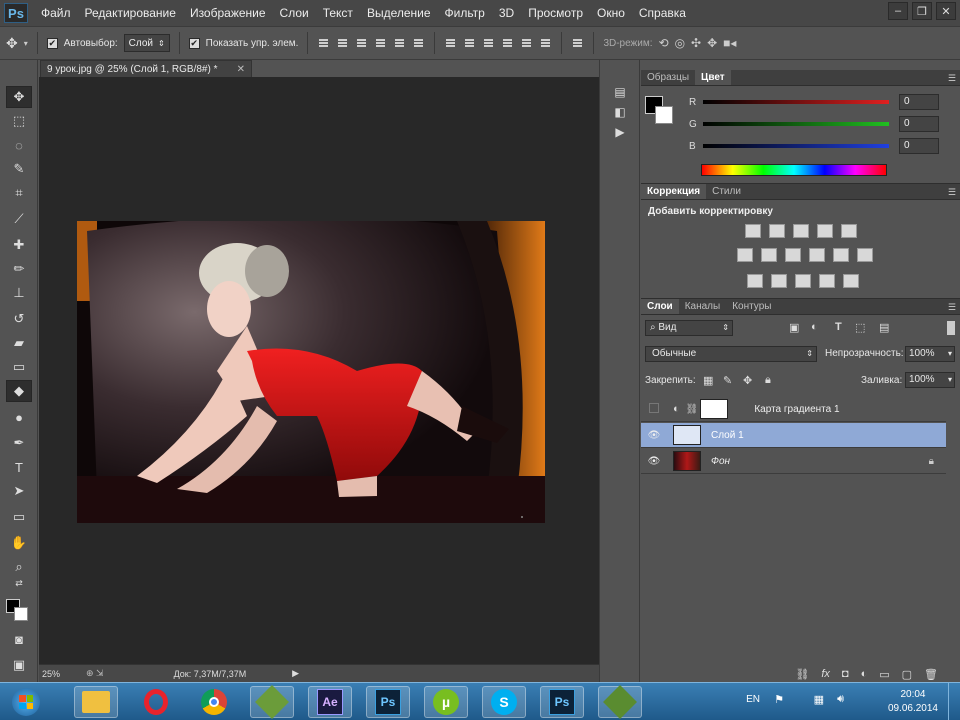 This screenshot has height=720, width=960. I want to click on layer-name: Слой 1, so click(727, 435).